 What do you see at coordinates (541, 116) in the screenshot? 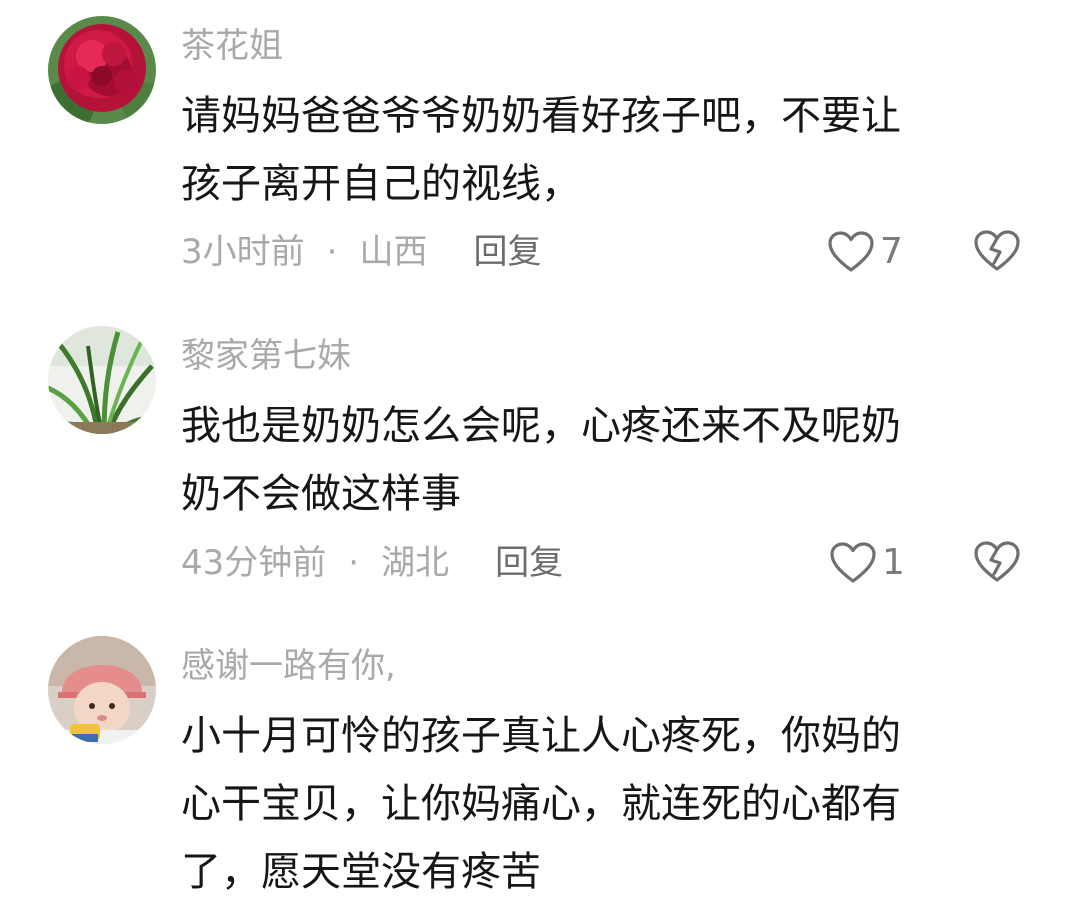
I see `comment-text-line: 请妈妈爸爸爷爷奶奶看好孩子吧，不要让` at bounding box center [541, 116].